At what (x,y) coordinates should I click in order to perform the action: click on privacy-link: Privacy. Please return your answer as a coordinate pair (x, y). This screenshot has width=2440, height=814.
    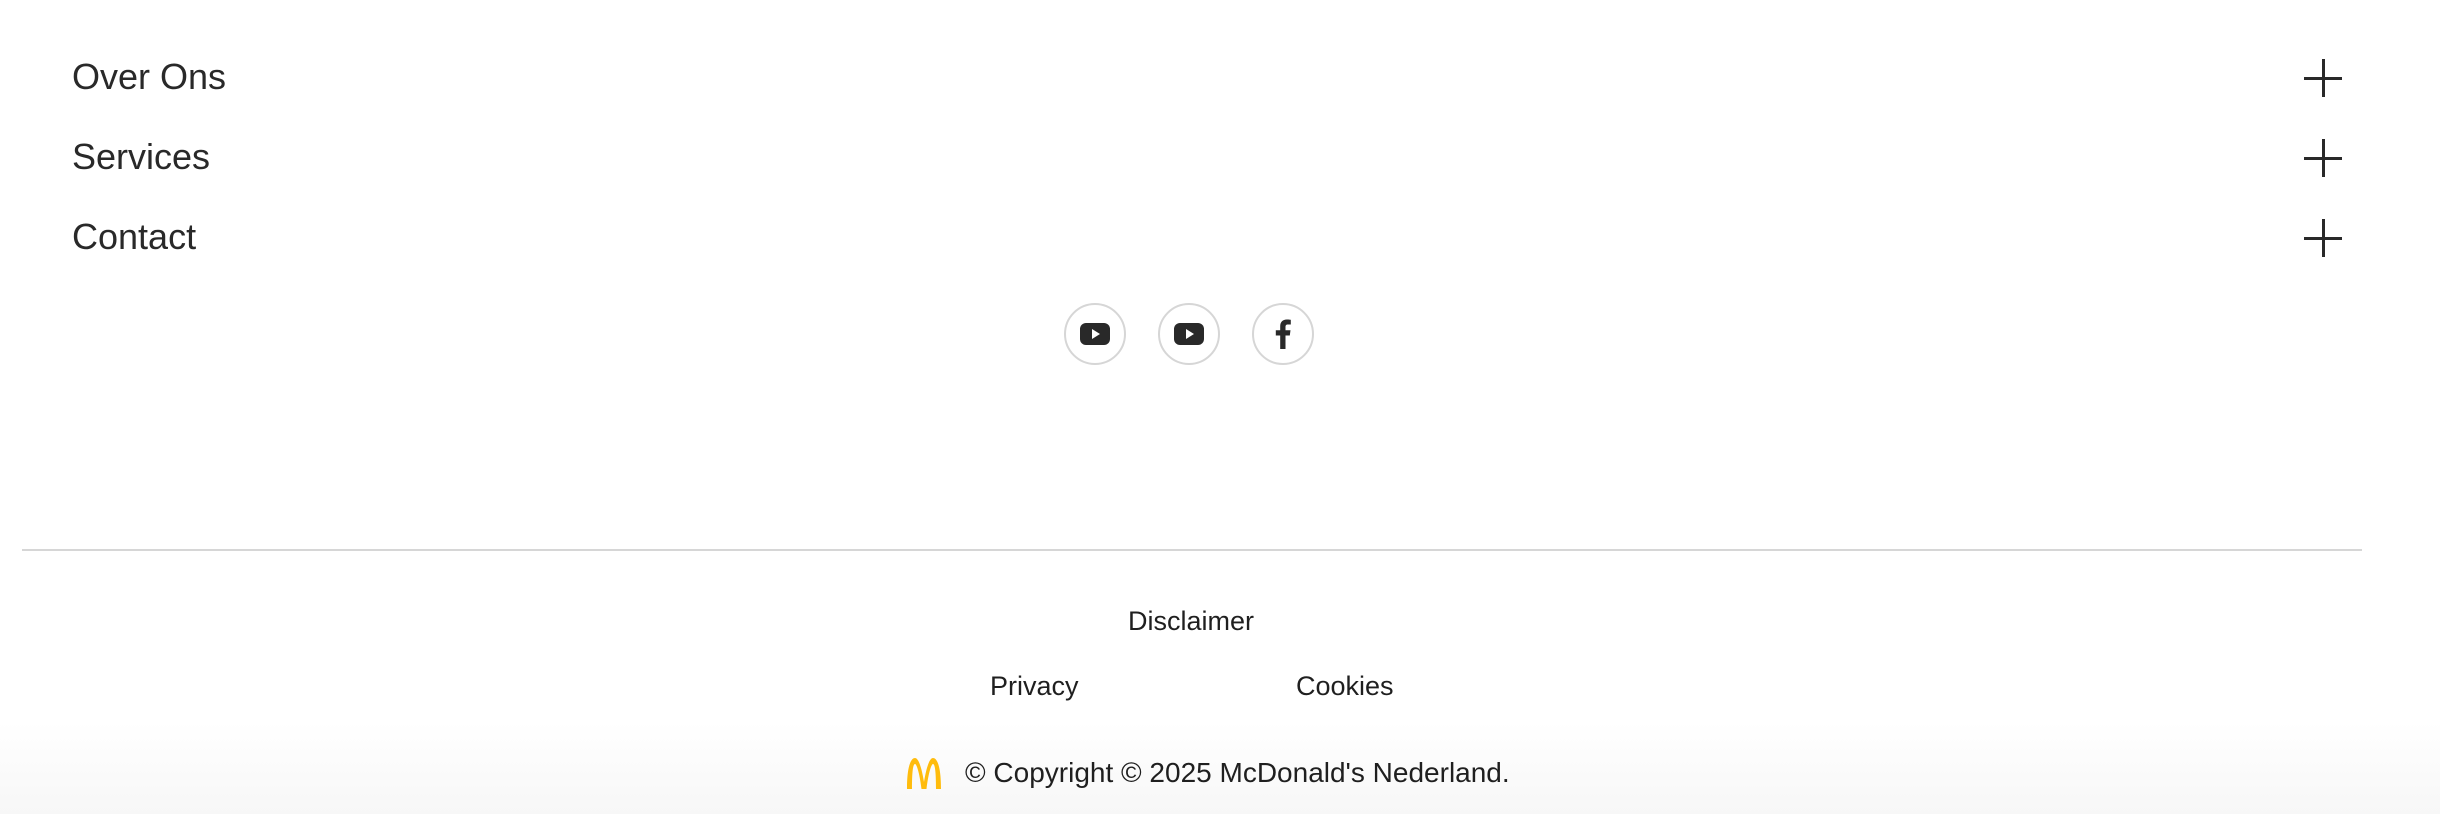
    Looking at the image, I should click on (1034, 686).